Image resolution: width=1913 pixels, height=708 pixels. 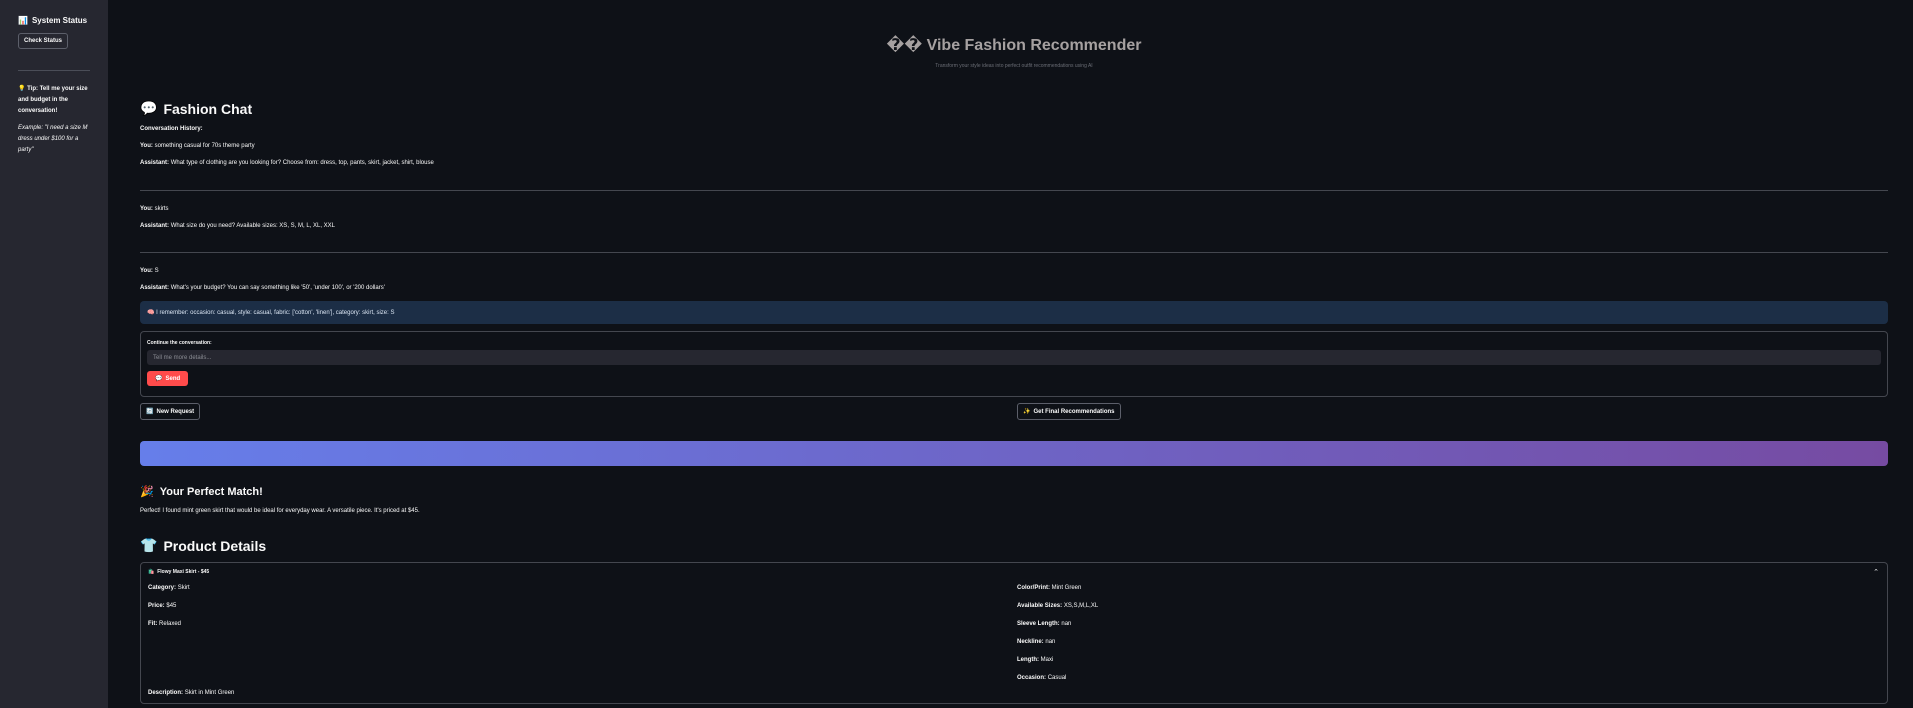 What do you see at coordinates (171, 129) in the screenshot?
I see `history-label: Conversation History:` at bounding box center [171, 129].